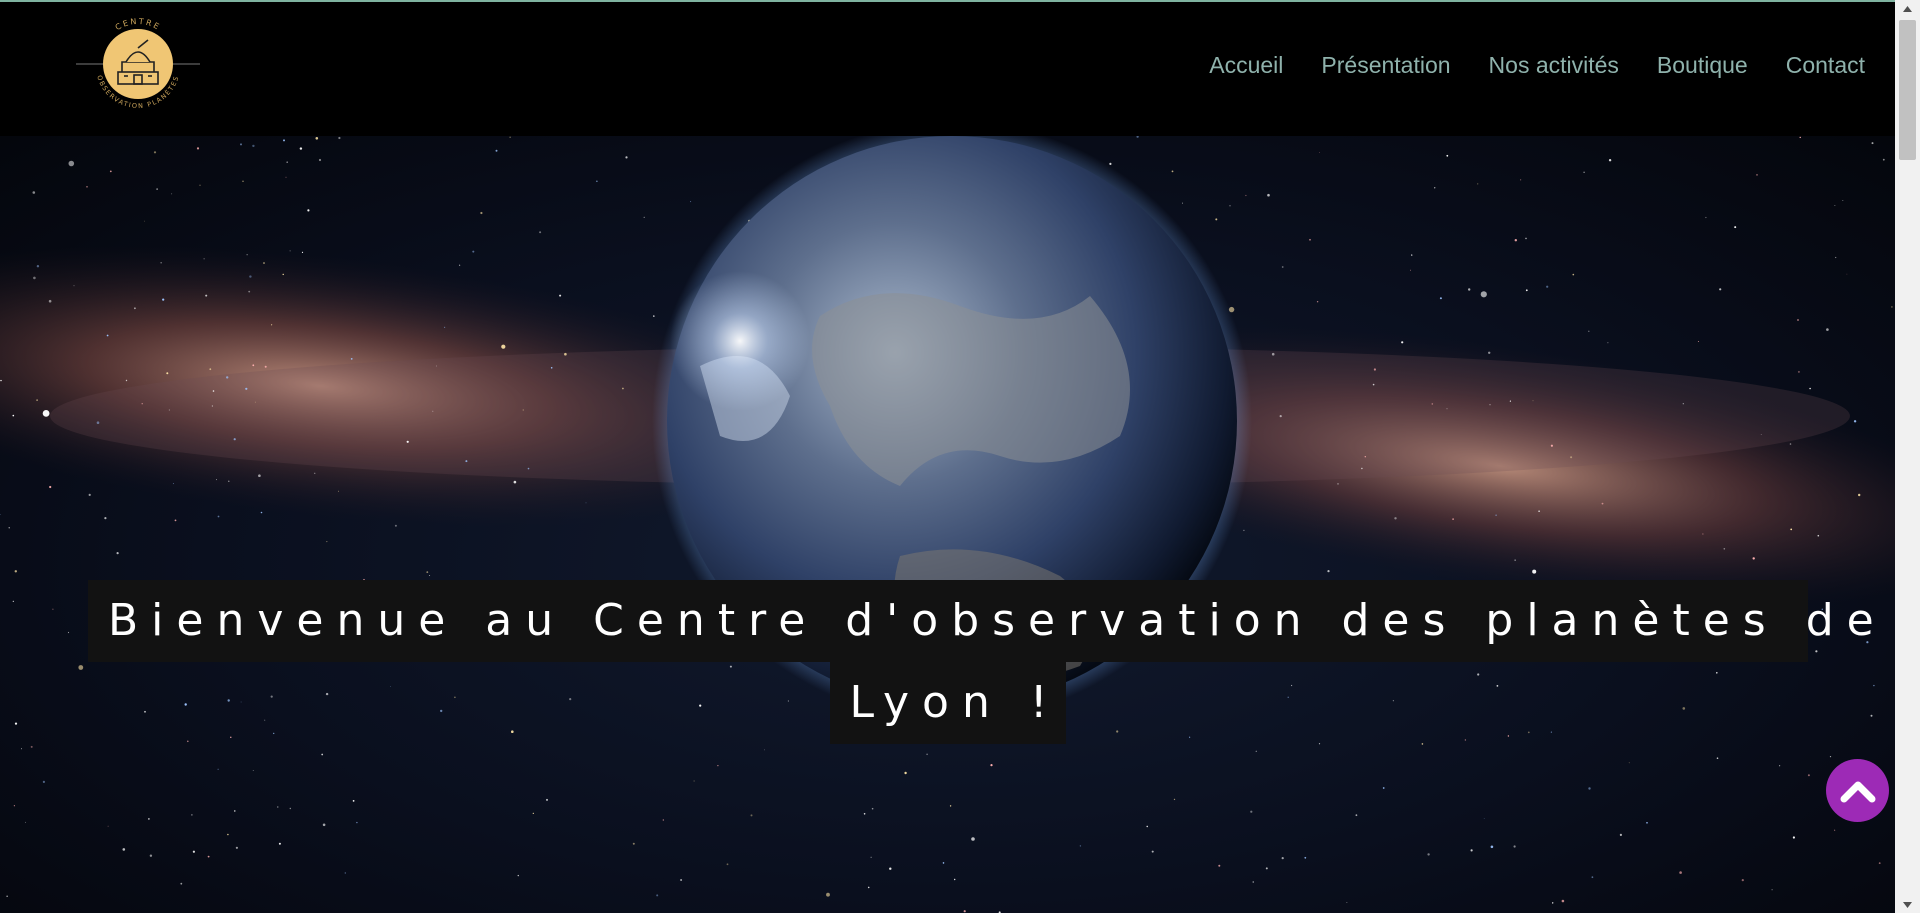 The image size is (1920, 913). I want to click on nav-nos-activites: Nos activités, so click(1554, 65).